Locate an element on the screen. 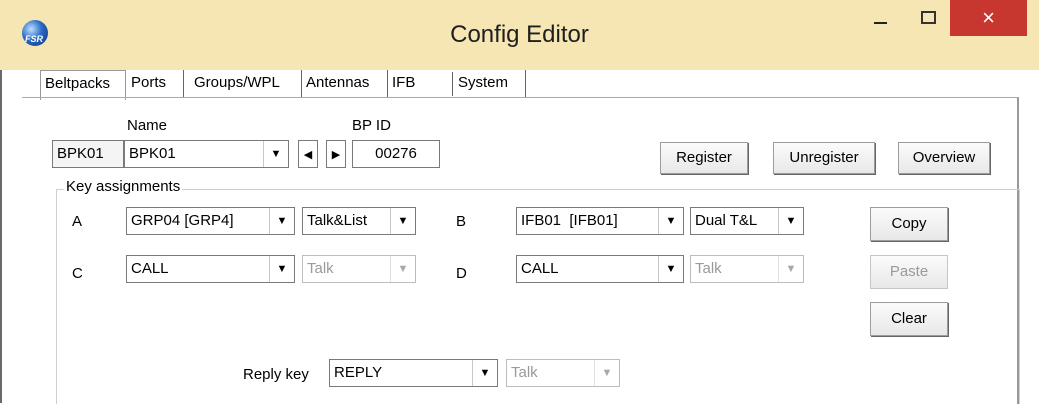 This screenshot has height=404, width=1039. tab-separator is located at coordinates (452, 84).